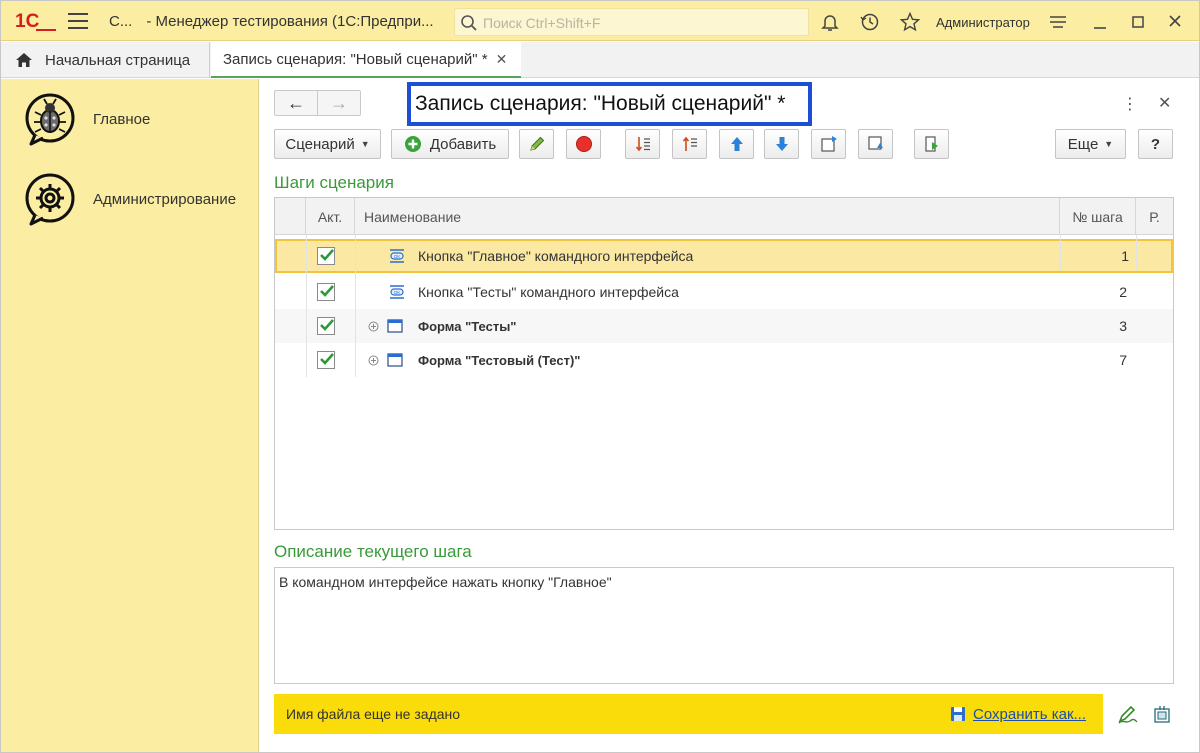 The height and width of the screenshot is (753, 1200). Describe the element at coordinates (373, 714) in the screenshot. I see `file-status-message: Имя файла еще не задано` at that location.